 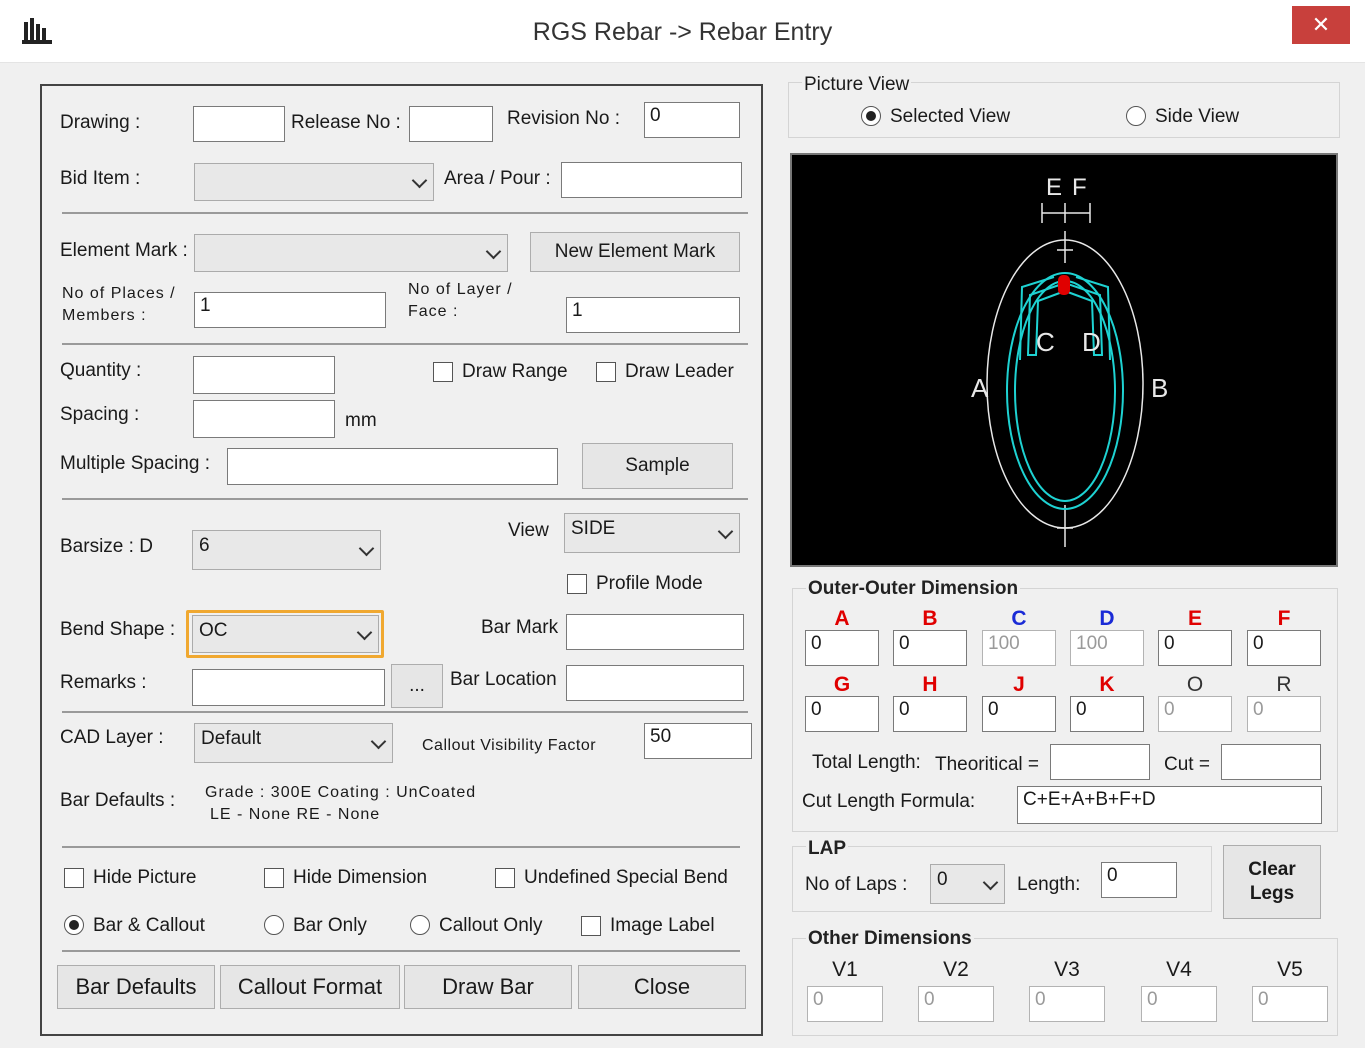 I want to click on other-field-v3: 0, so click(x=1067, y=1004).